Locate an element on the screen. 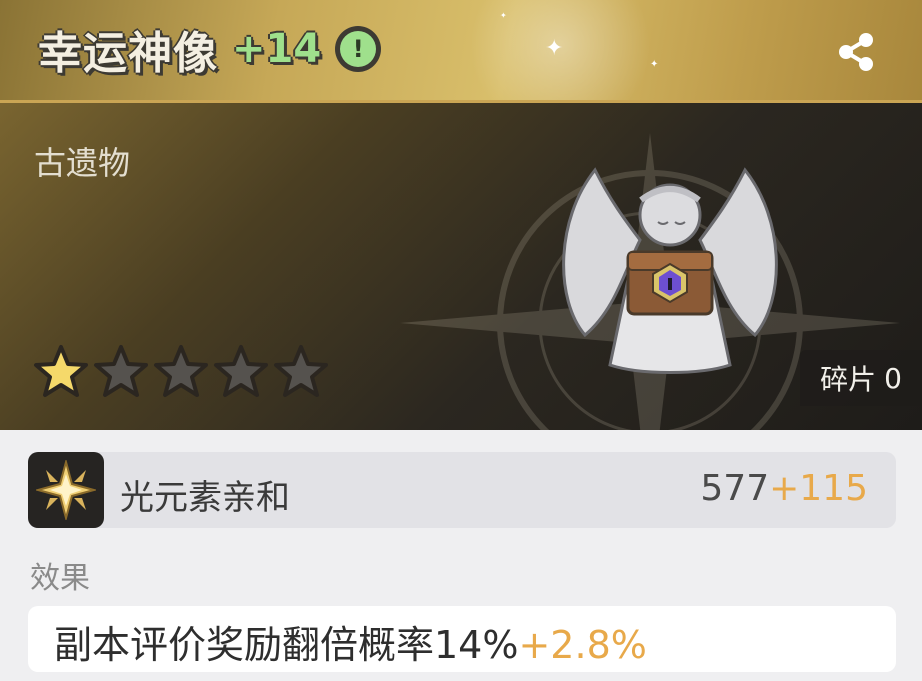 Image resolution: width=922 pixels, height=681 pixels. item-category: 古遗物 is located at coordinates (82, 163).